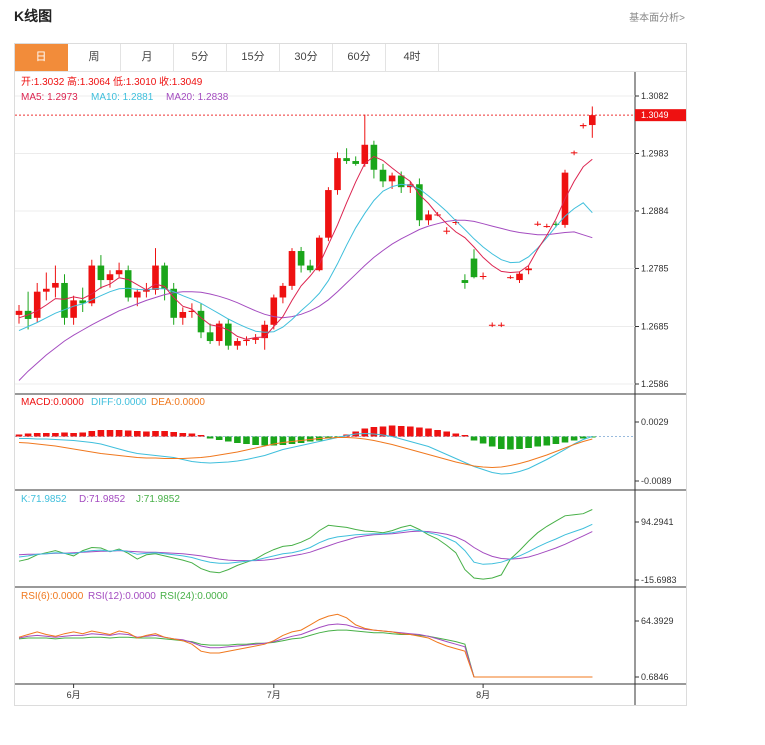  What do you see at coordinates (74, 695) in the screenshot?
I see `x-label-0: 6月` at bounding box center [74, 695].